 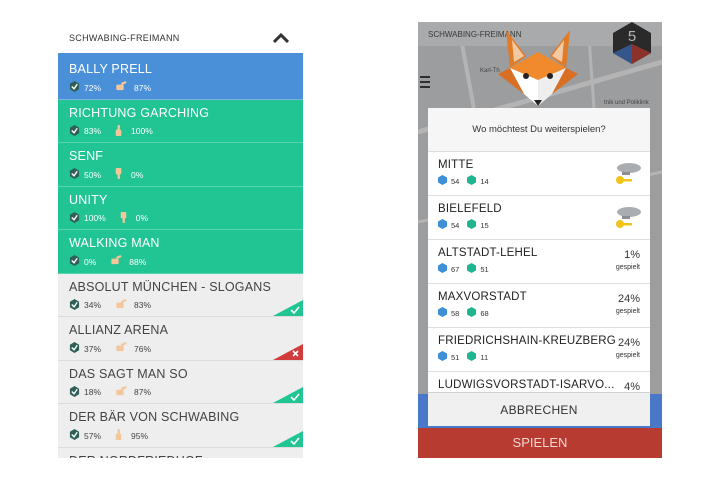 I want to click on blue-count: 67, so click(x=455, y=269).